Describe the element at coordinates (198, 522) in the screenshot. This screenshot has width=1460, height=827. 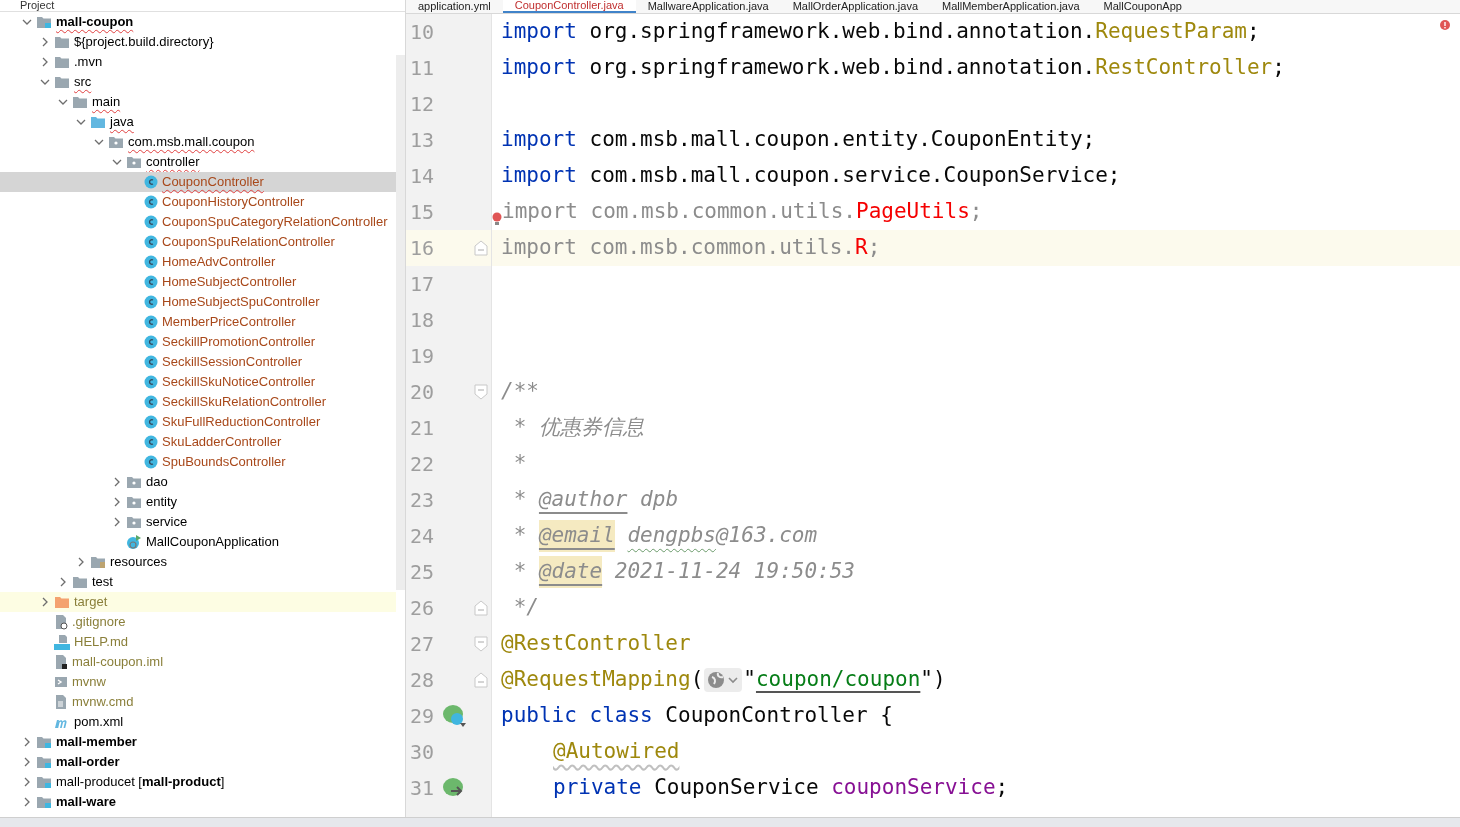
I see `tree-row: service` at that location.